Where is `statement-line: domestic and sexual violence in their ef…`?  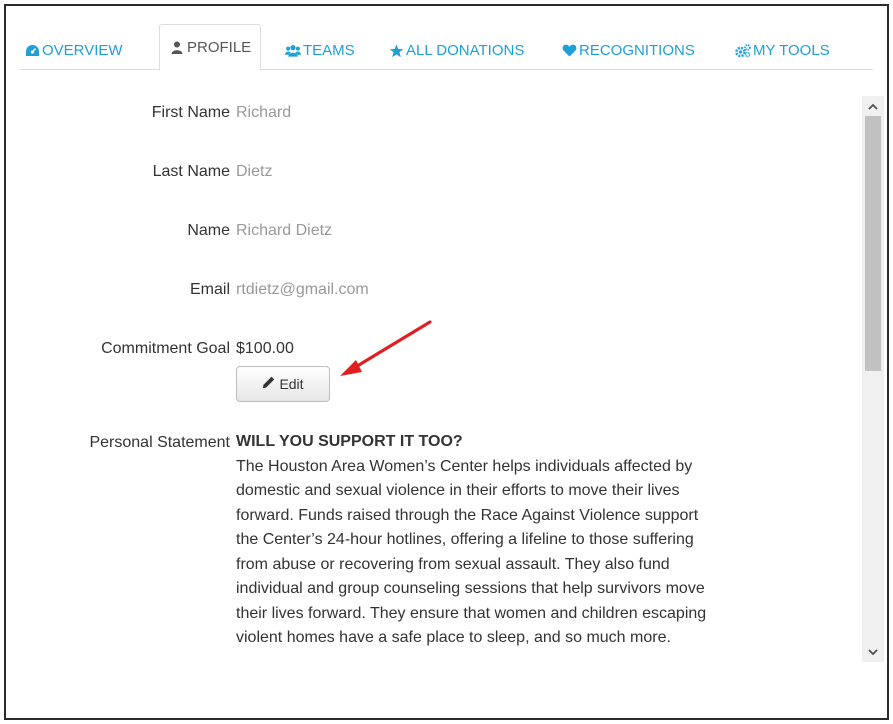 statement-line: domestic and sexual violence in their ef… is located at coordinates (458, 490).